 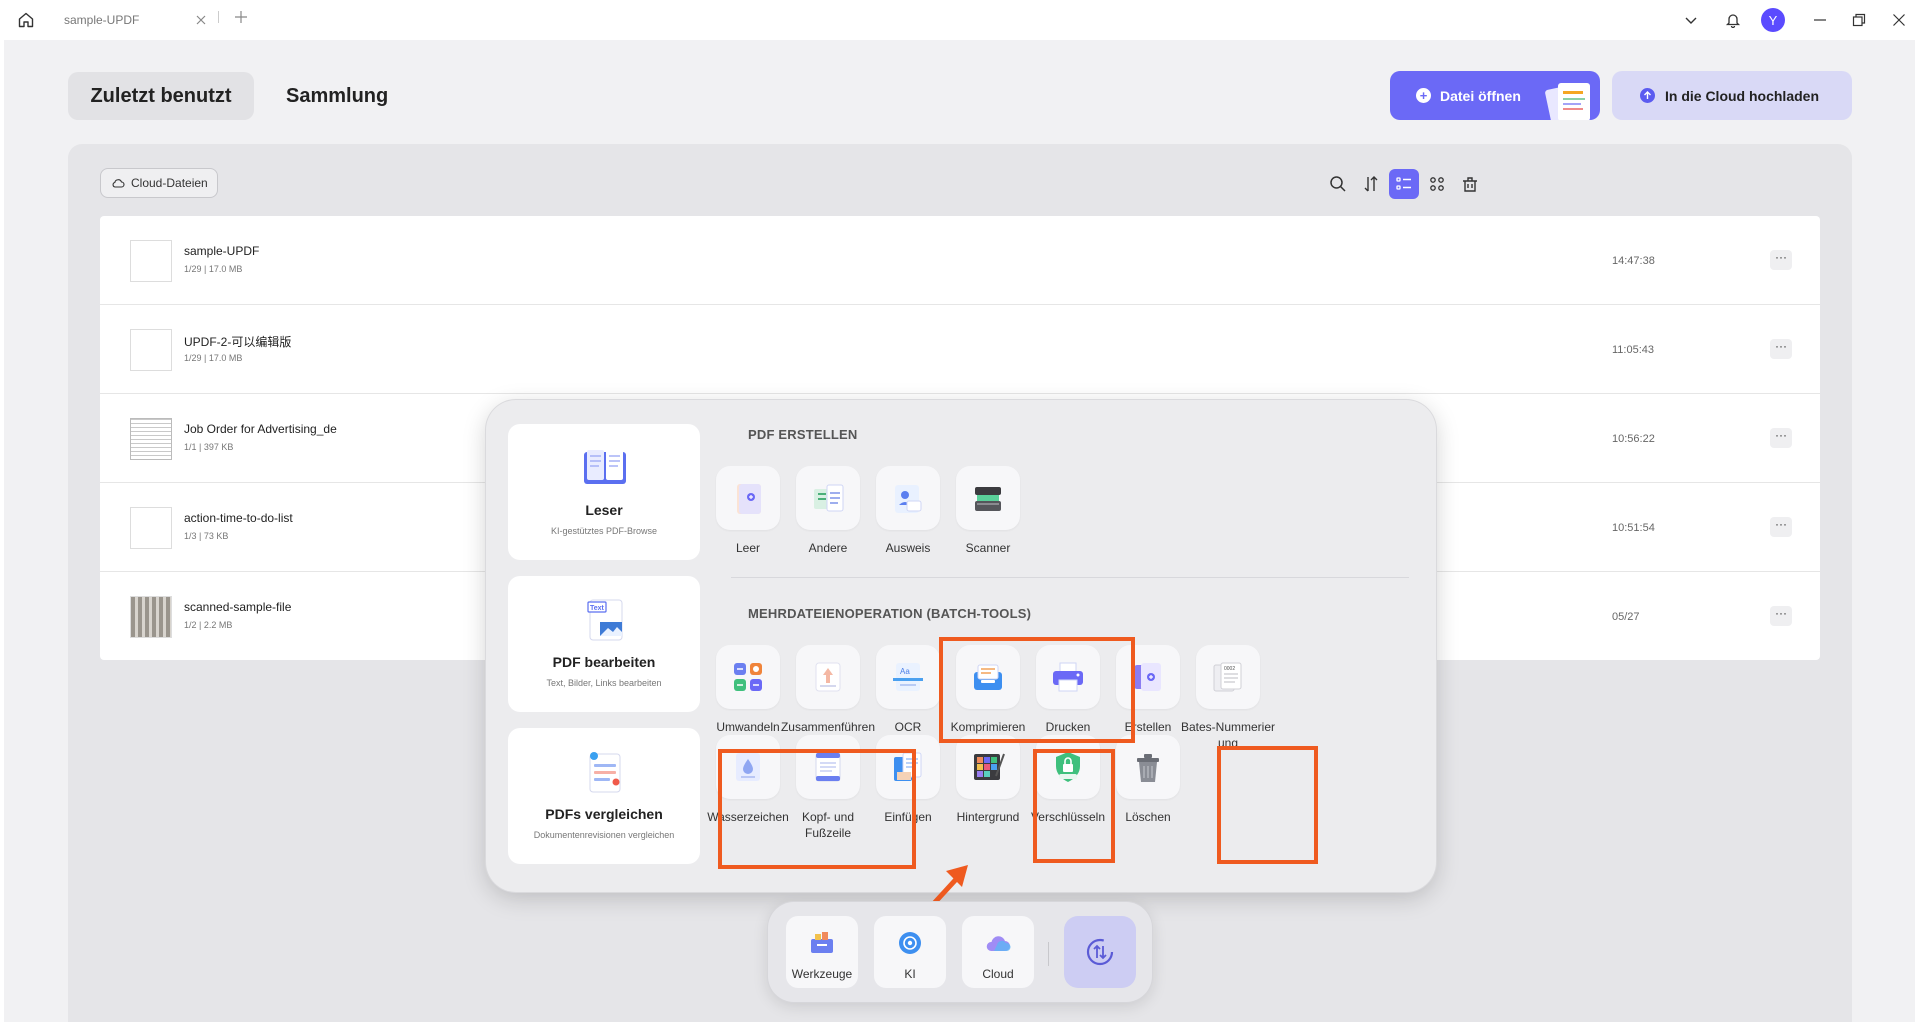 What do you see at coordinates (1338, 184) in the screenshot?
I see `search-icon` at bounding box center [1338, 184].